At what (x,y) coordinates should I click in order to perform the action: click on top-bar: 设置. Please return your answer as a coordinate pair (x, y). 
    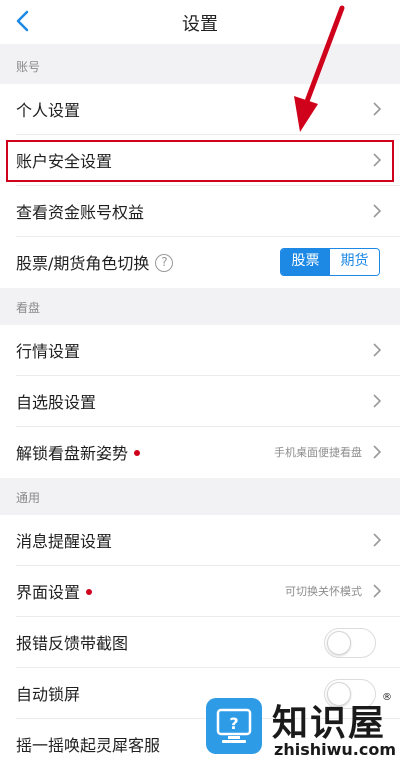
    Looking at the image, I should click on (200, 22).